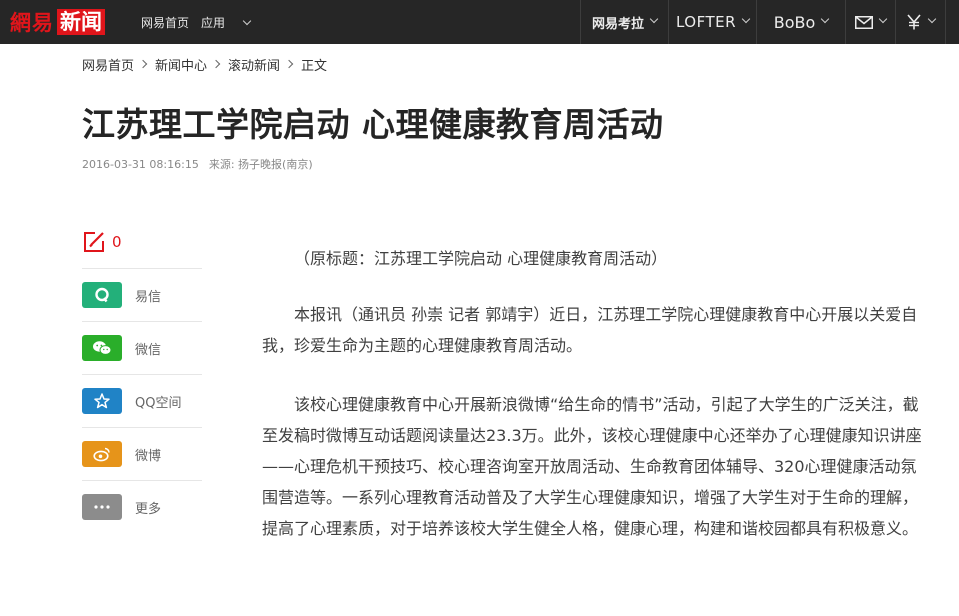 Image resolution: width=959 pixels, height=616 pixels. I want to click on nav-lofter-menu: LOFTER, so click(712, 22).